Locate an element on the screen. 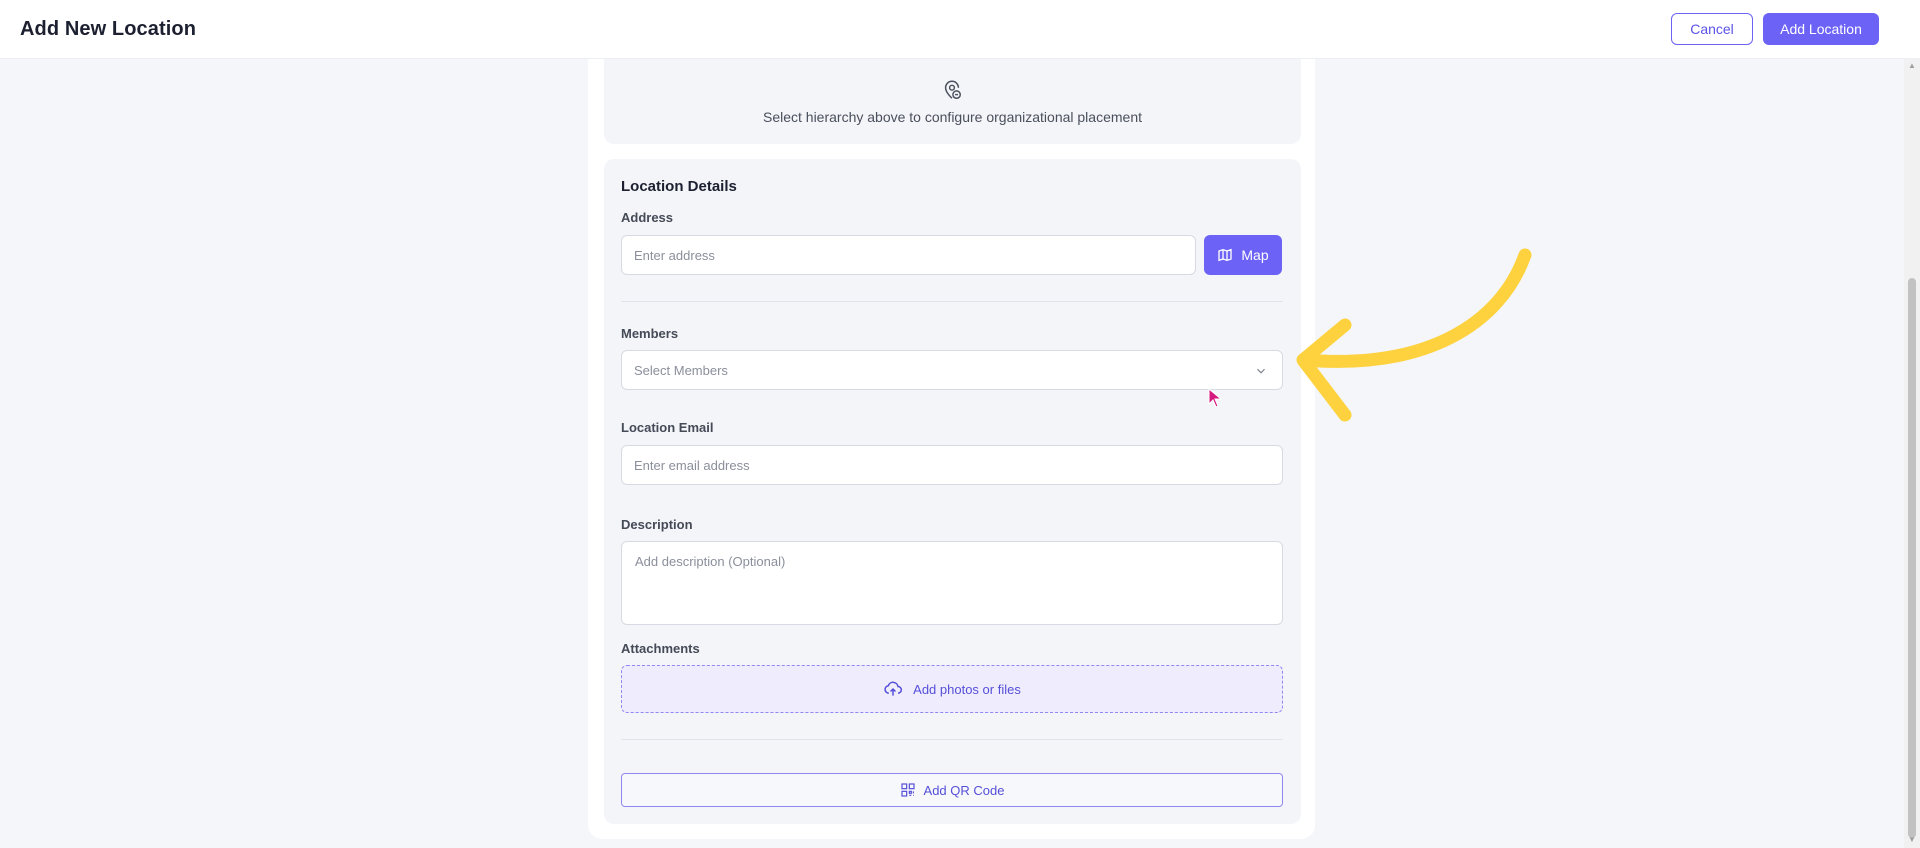 Image resolution: width=1920 pixels, height=848 pixels. address-input: Enter address is located at coordinates (908, 255).